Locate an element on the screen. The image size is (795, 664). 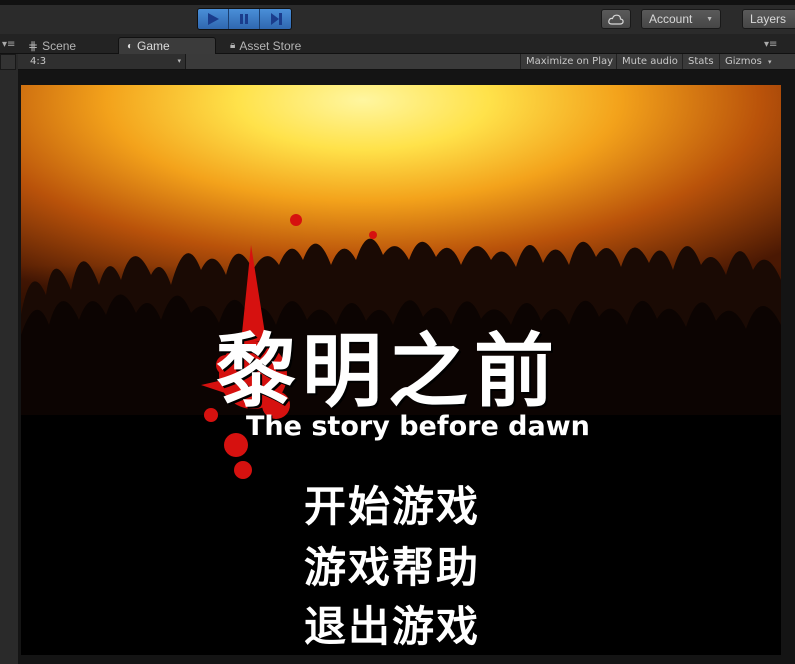
tab-asset-store: 🔒︎ Asset Store is located at coordinates (265, 45).